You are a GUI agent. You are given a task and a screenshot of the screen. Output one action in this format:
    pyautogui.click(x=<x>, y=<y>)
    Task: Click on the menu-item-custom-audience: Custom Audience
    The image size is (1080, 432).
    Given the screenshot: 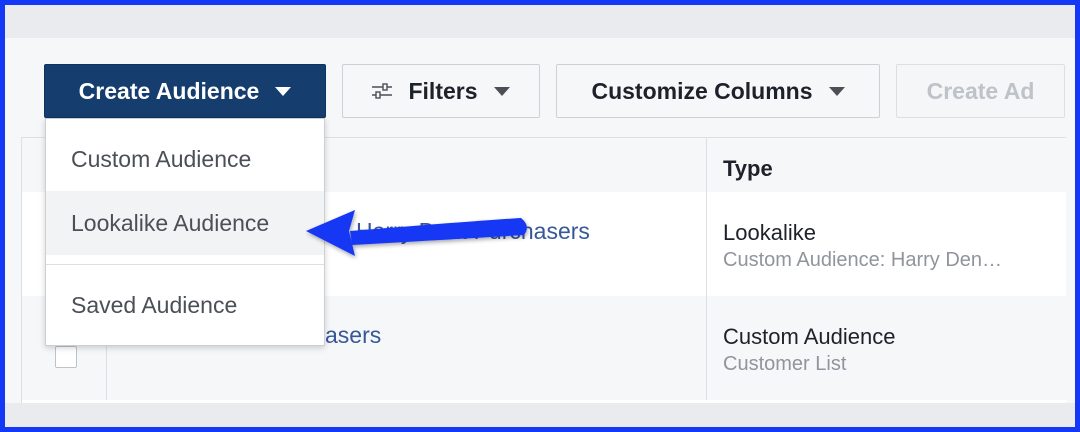 What is the action you would take?
    pyautogui.click(x=185, y=159)
    